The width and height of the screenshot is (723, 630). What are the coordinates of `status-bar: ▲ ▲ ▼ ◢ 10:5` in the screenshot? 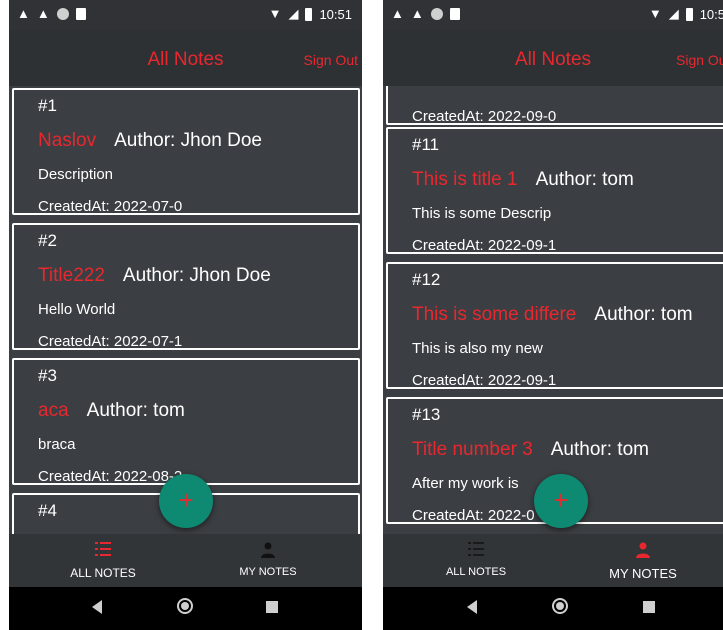 It's located at (553, 15).